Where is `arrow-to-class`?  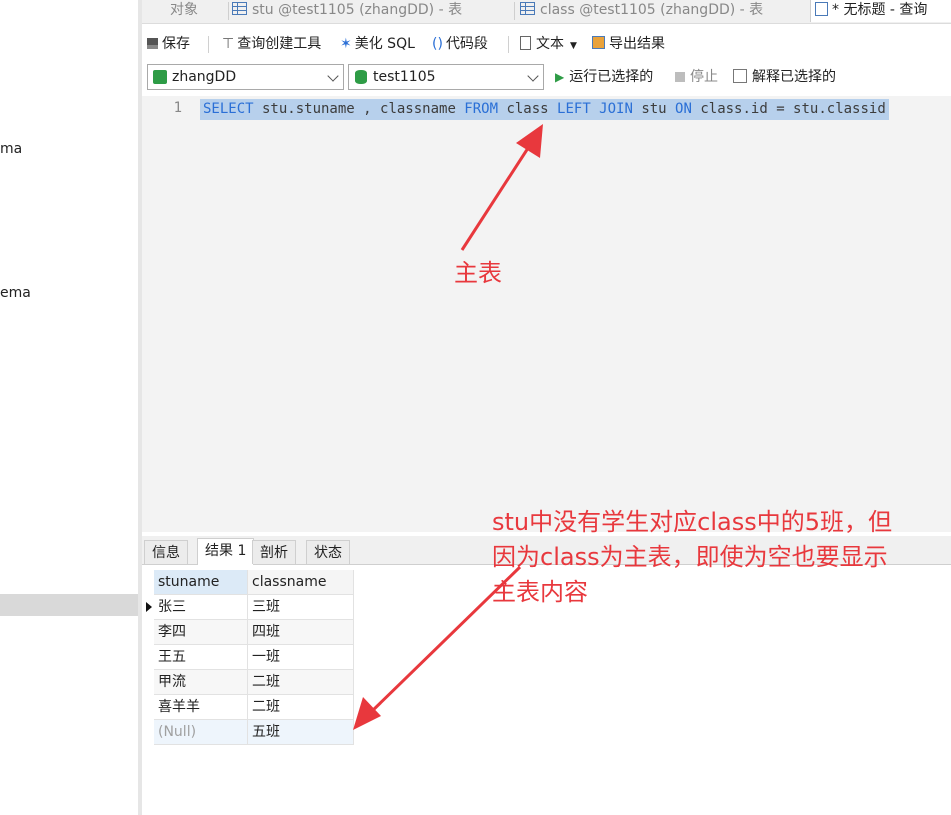
arrow-to-class is located at coordinates (501, 187).